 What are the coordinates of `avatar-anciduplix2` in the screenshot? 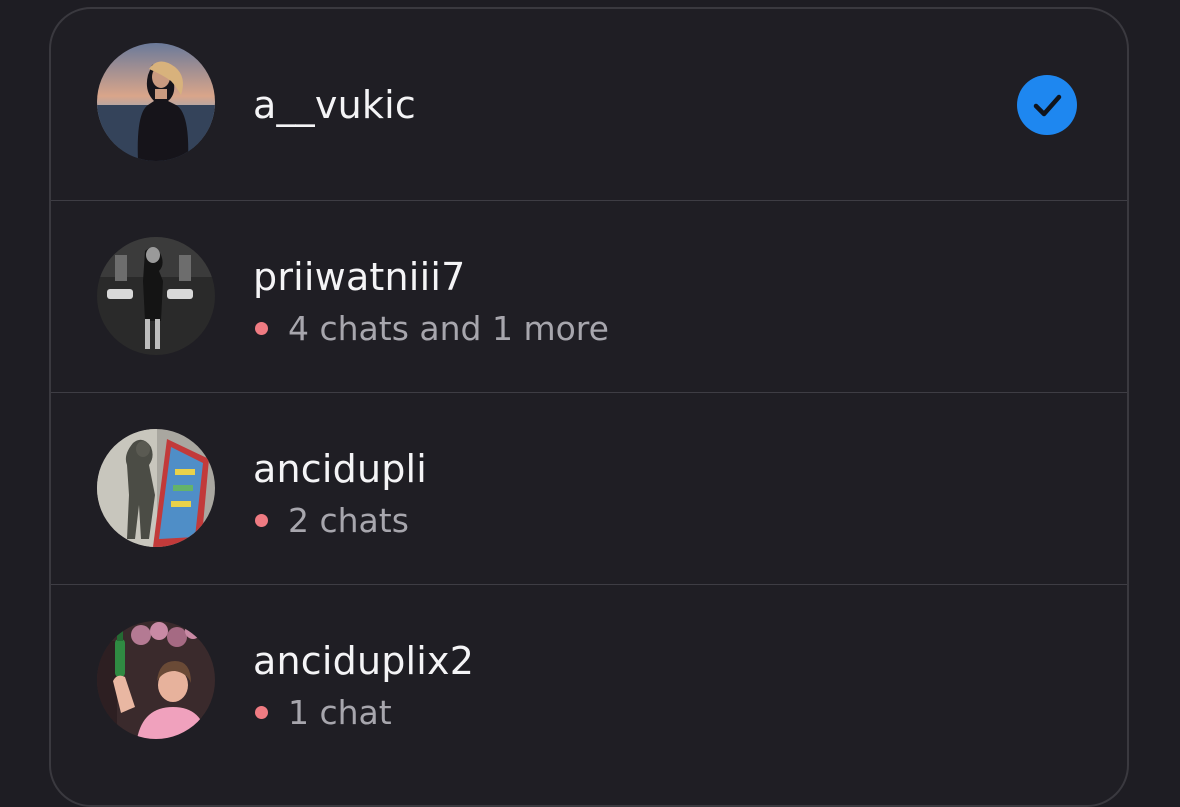 It's located at (156, 680).